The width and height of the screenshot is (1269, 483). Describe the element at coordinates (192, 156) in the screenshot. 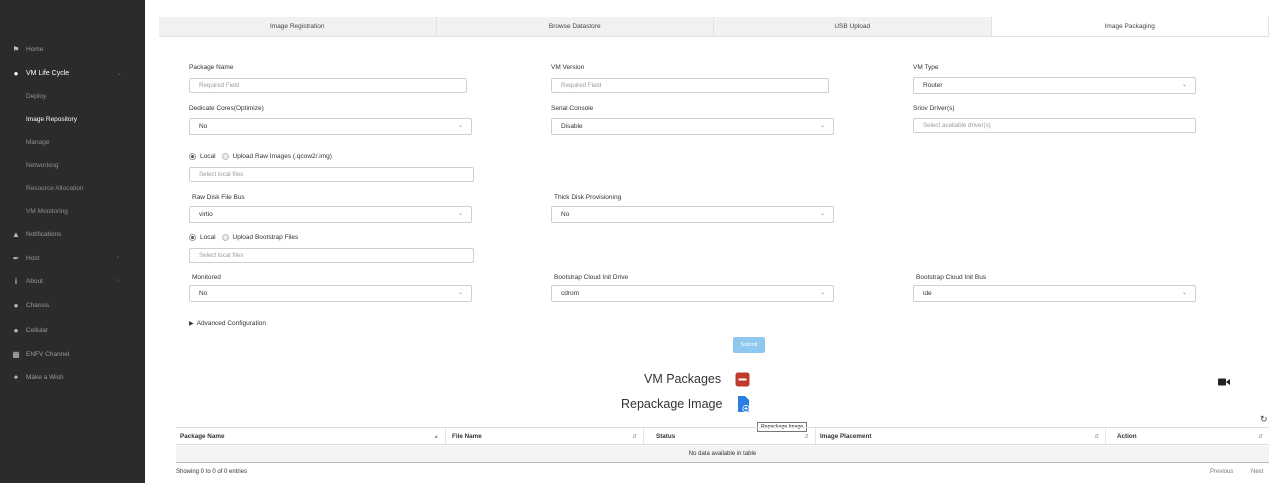

I see `local-radio` at that location.